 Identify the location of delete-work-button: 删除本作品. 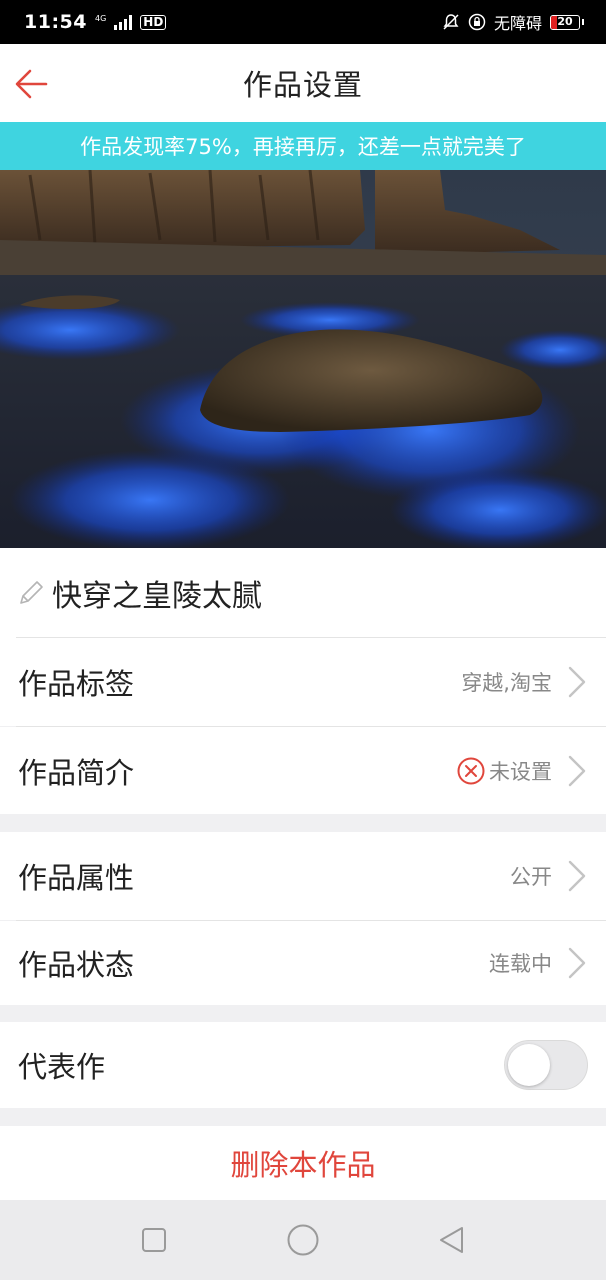
(303, 1163).